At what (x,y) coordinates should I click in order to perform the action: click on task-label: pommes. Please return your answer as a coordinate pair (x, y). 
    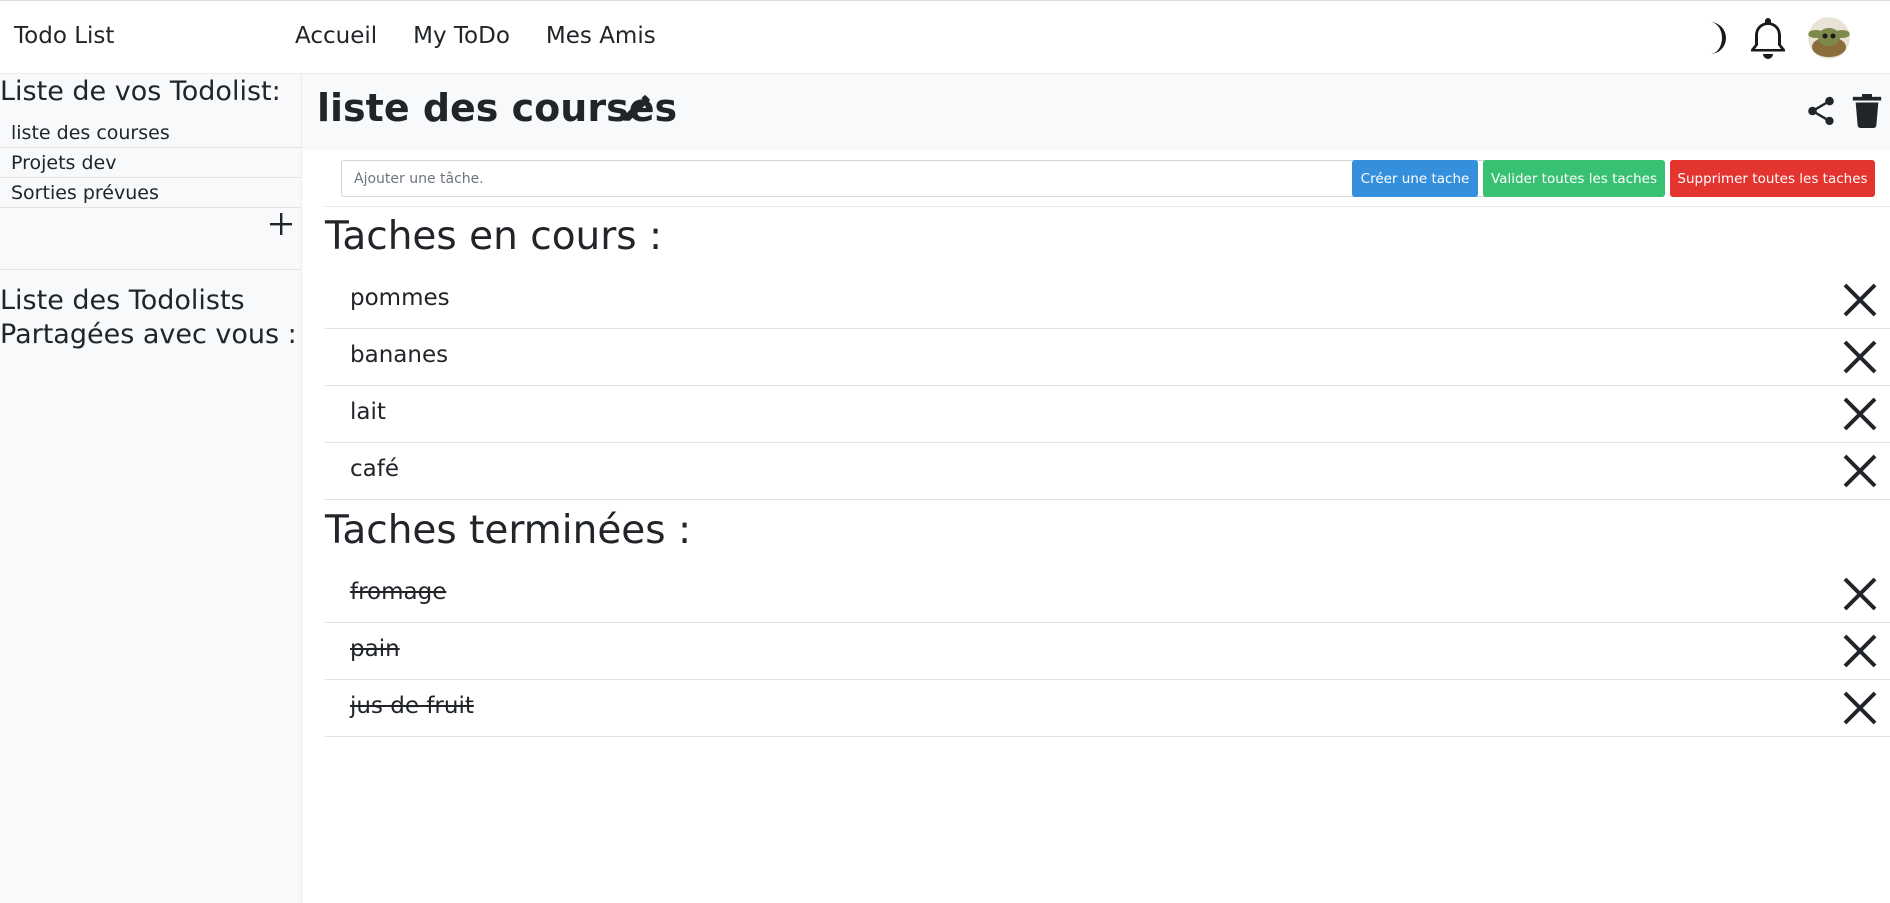
    Looking at the image, I should click on (400, 298).